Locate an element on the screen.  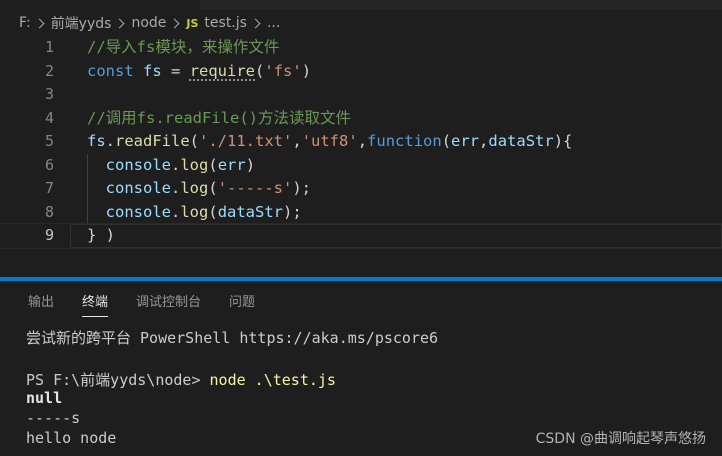
code-text: //调用fs.readFile()方法读取文件 is located at coordinates (219, 119).